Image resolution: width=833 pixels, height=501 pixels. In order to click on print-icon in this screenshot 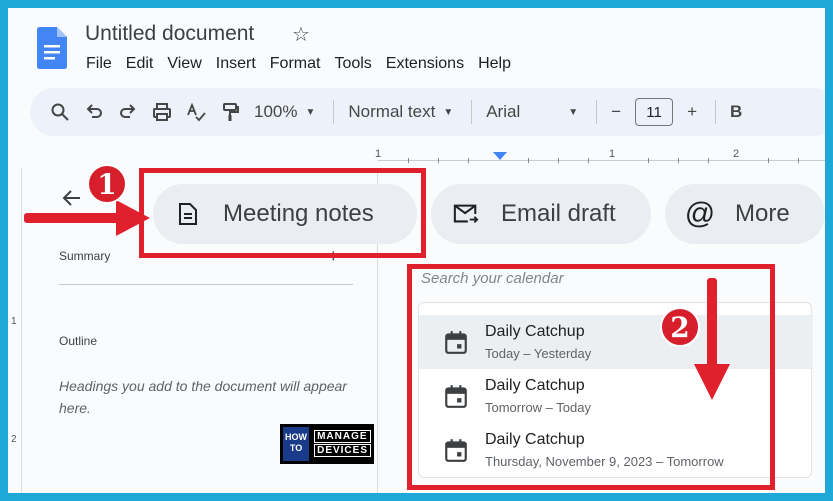, I will do `click(162, 112)`.